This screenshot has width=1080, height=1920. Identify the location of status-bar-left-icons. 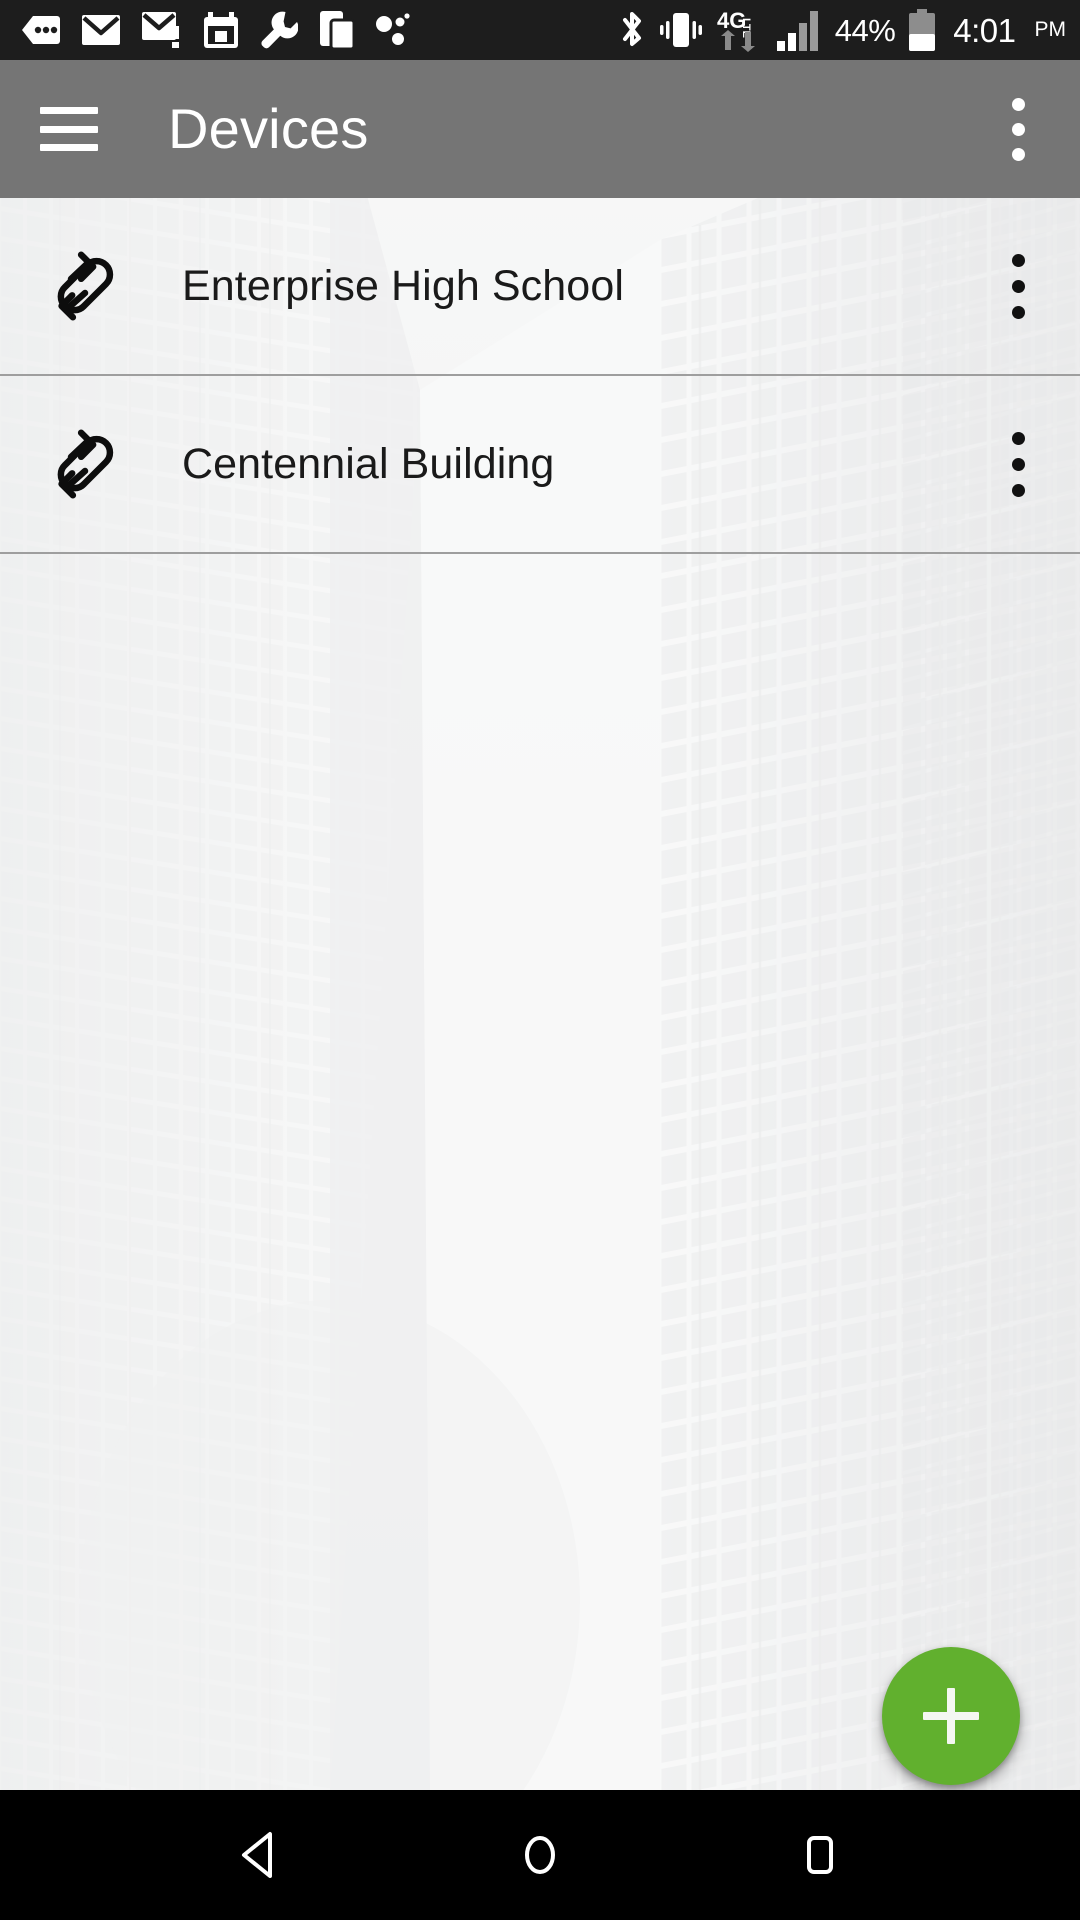
(216, 30).